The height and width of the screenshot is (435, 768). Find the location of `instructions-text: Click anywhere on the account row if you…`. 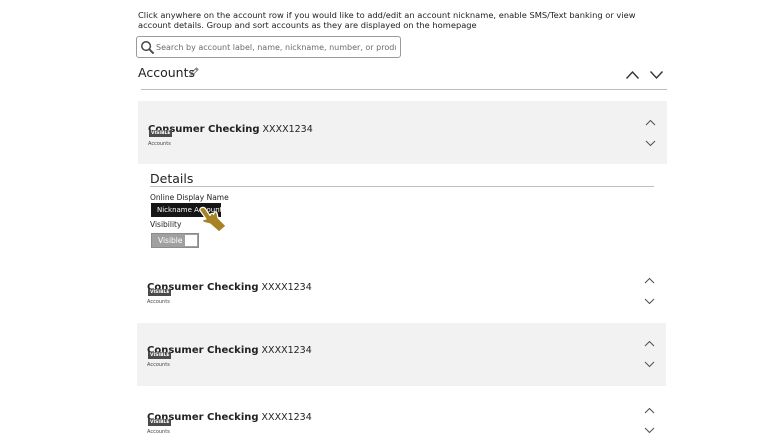

instructions-text: Click anywhere on the account row if you… is located at coordinates (387, 20).